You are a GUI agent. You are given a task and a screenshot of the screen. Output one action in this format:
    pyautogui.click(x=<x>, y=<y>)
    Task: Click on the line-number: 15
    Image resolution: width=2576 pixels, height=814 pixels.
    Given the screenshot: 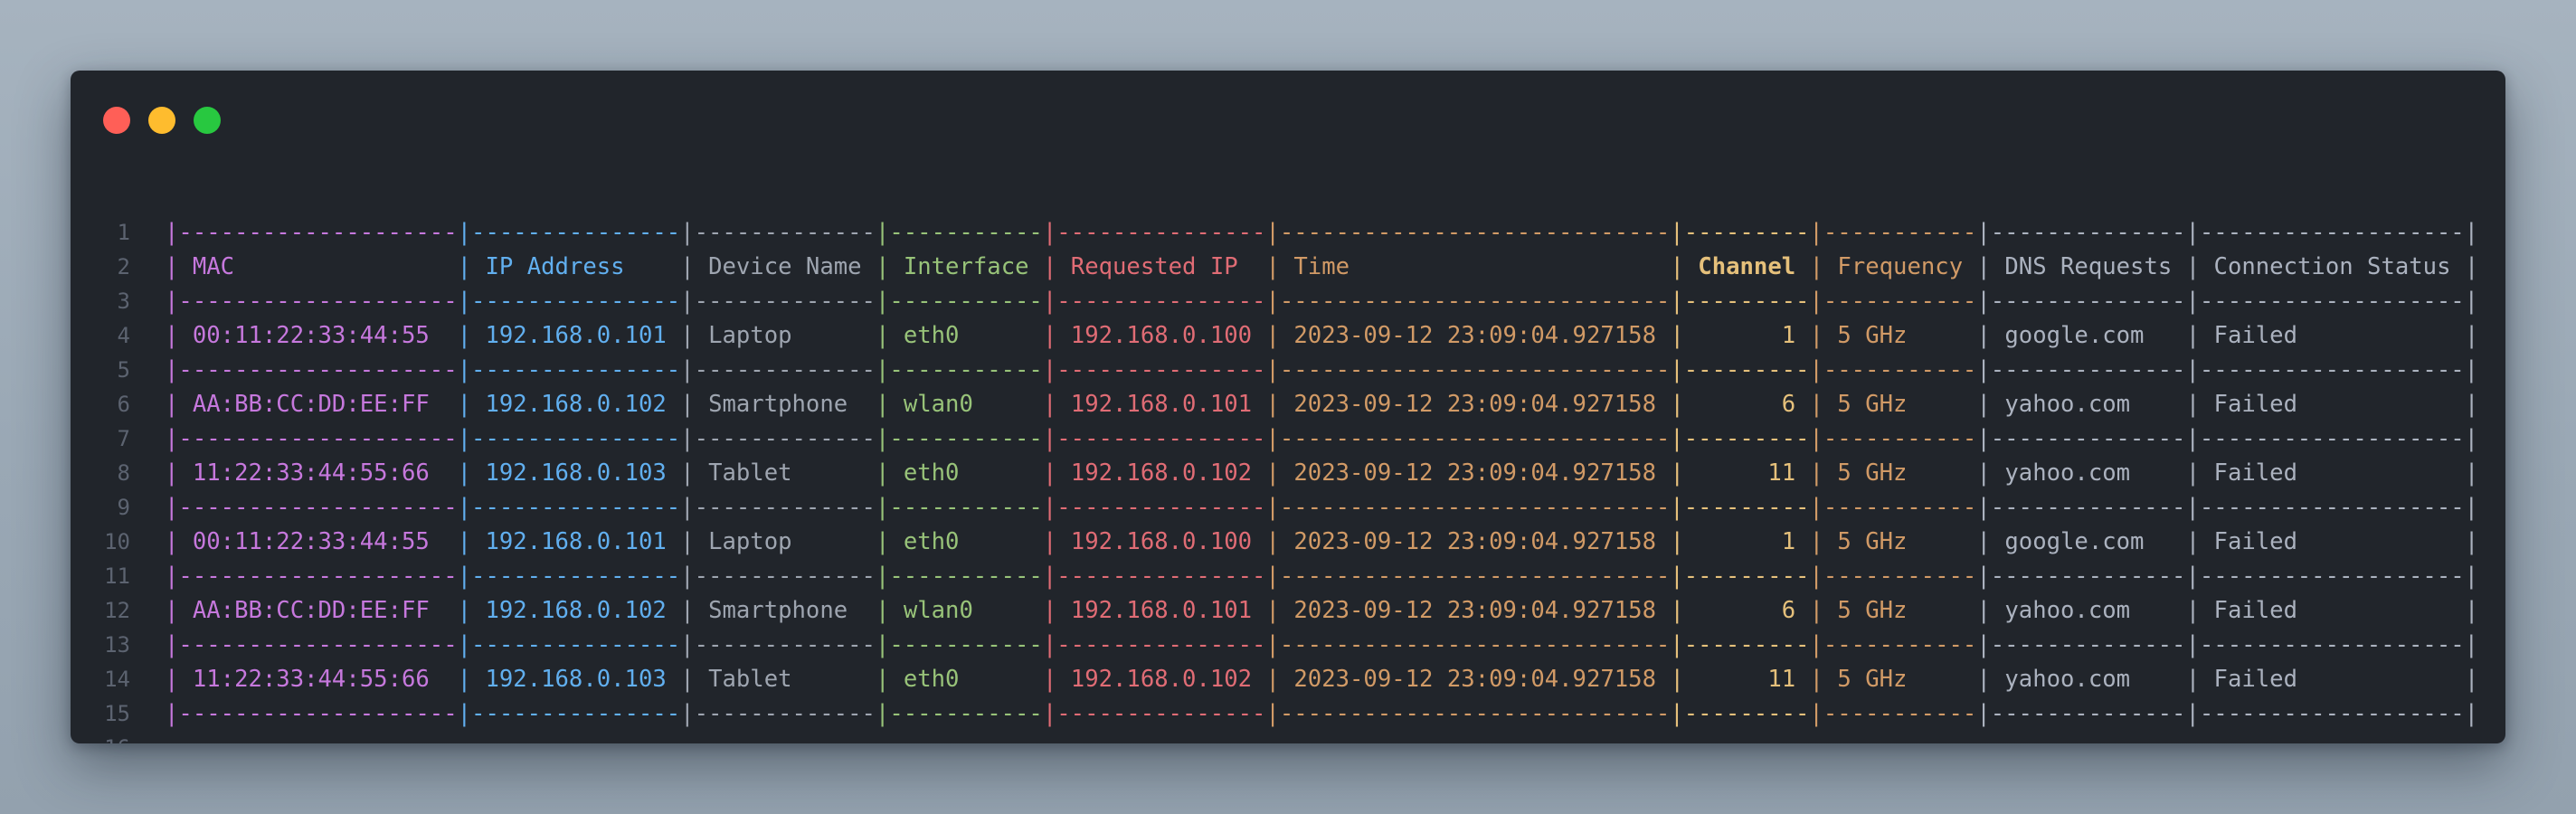 What is the action you would take?
    pyautogui.click(x=117, y=713)
    